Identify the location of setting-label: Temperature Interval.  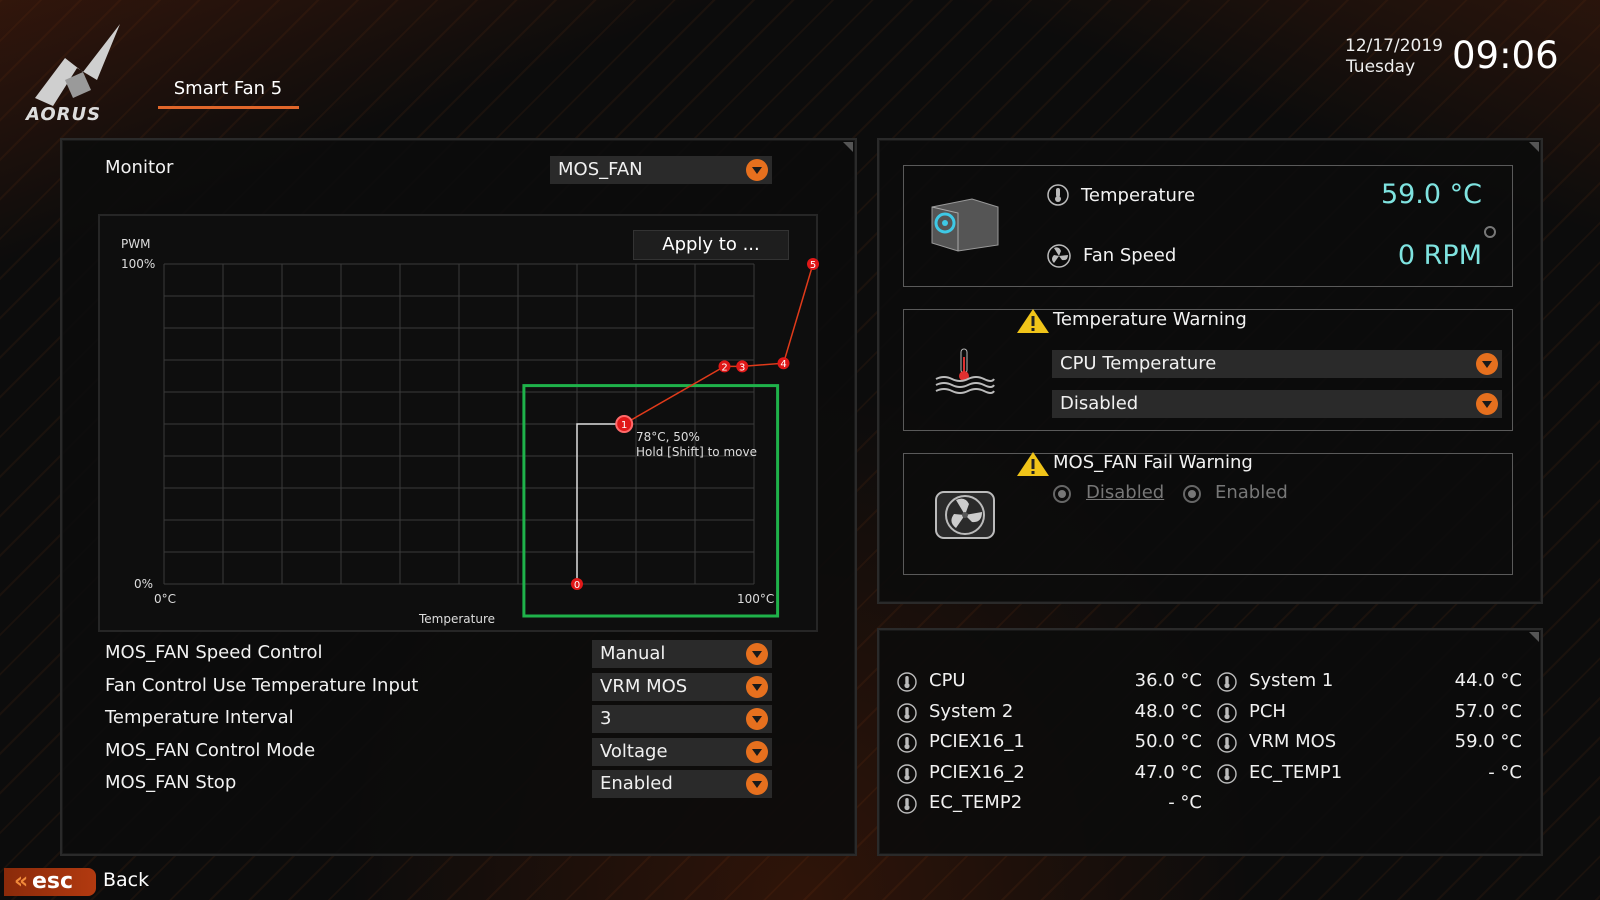
(199, 717).